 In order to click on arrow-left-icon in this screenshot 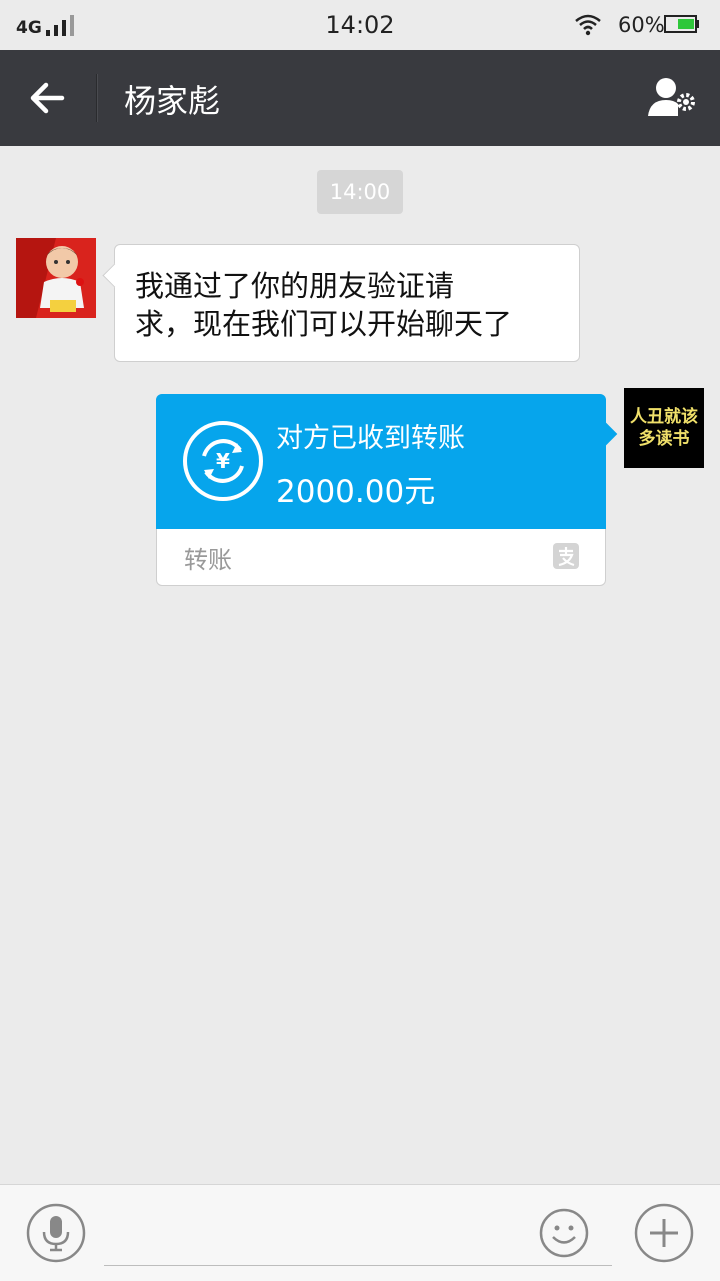, I will do `click(47, 98)`.